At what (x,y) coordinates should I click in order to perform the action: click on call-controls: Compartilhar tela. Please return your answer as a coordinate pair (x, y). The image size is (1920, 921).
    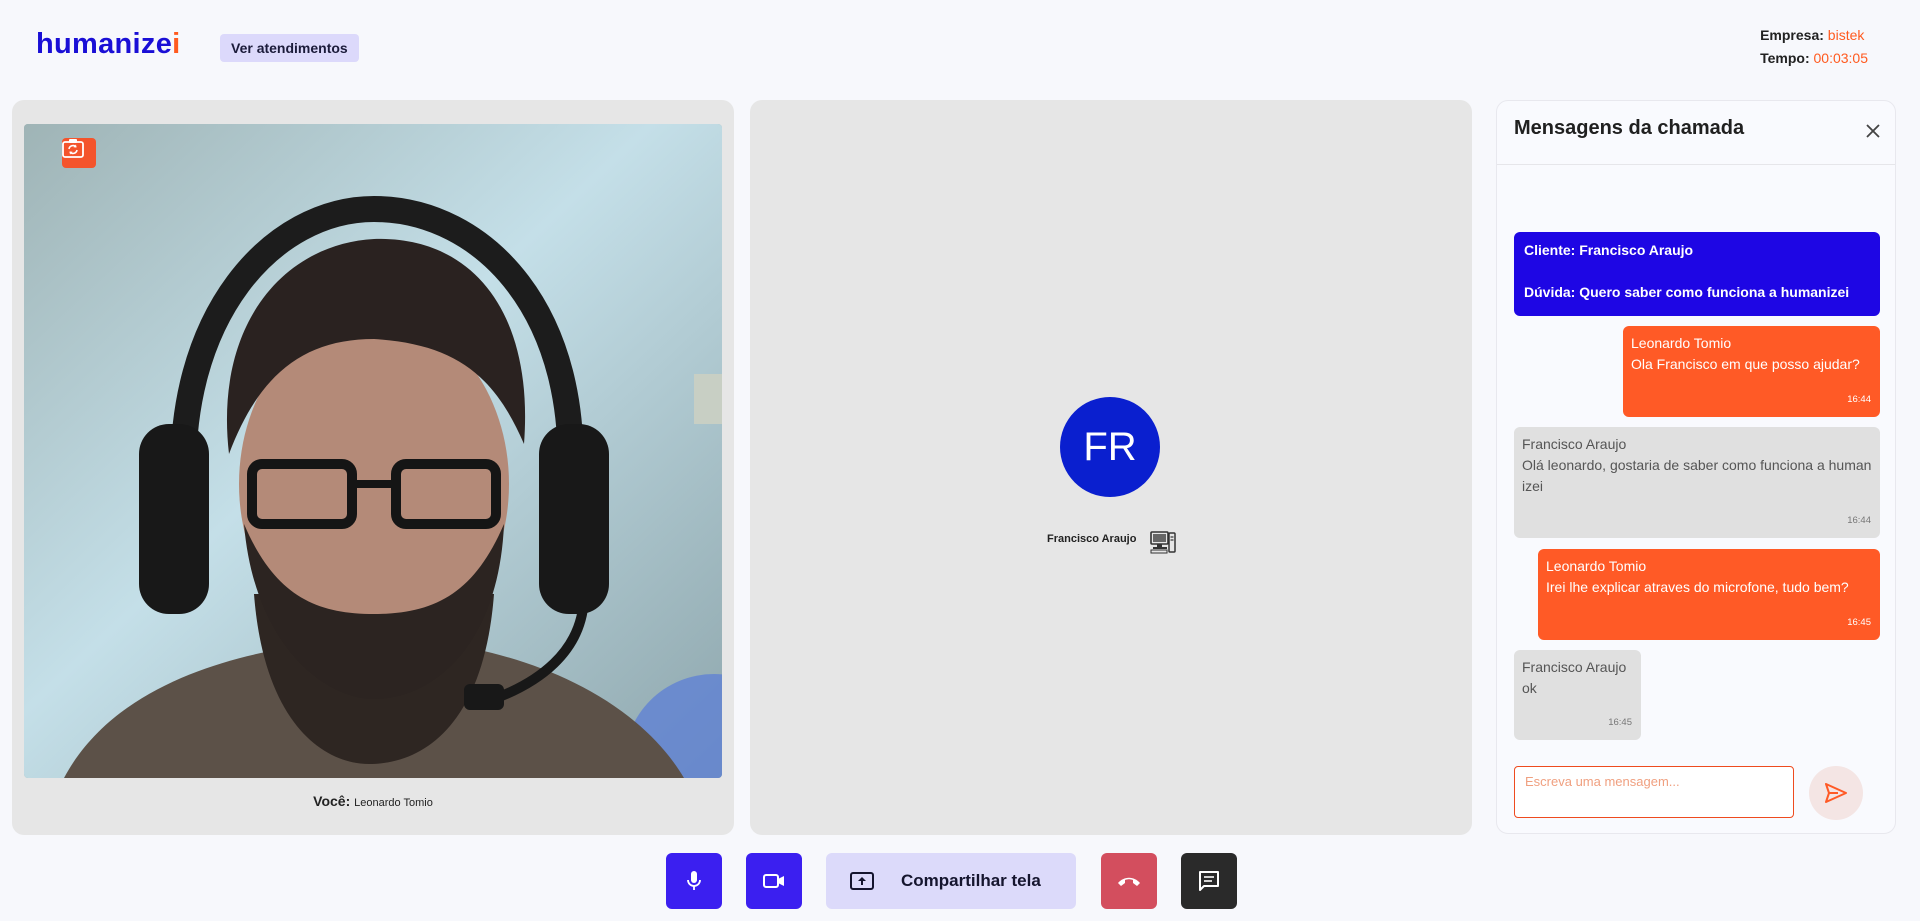
    Looking at the image, I should click on (960, 881).